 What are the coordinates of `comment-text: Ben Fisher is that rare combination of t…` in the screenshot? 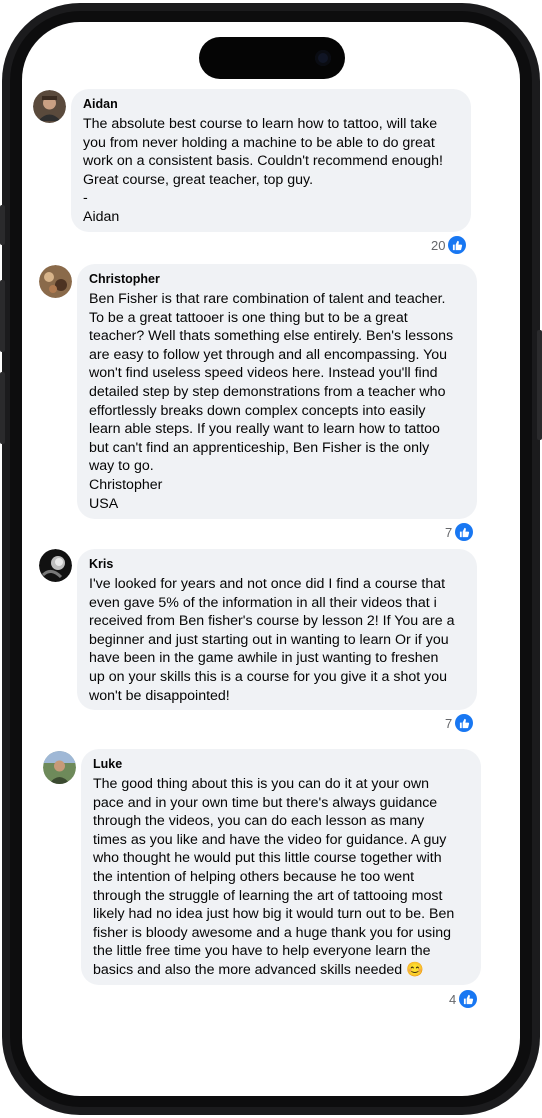 It's located at (271, 401).